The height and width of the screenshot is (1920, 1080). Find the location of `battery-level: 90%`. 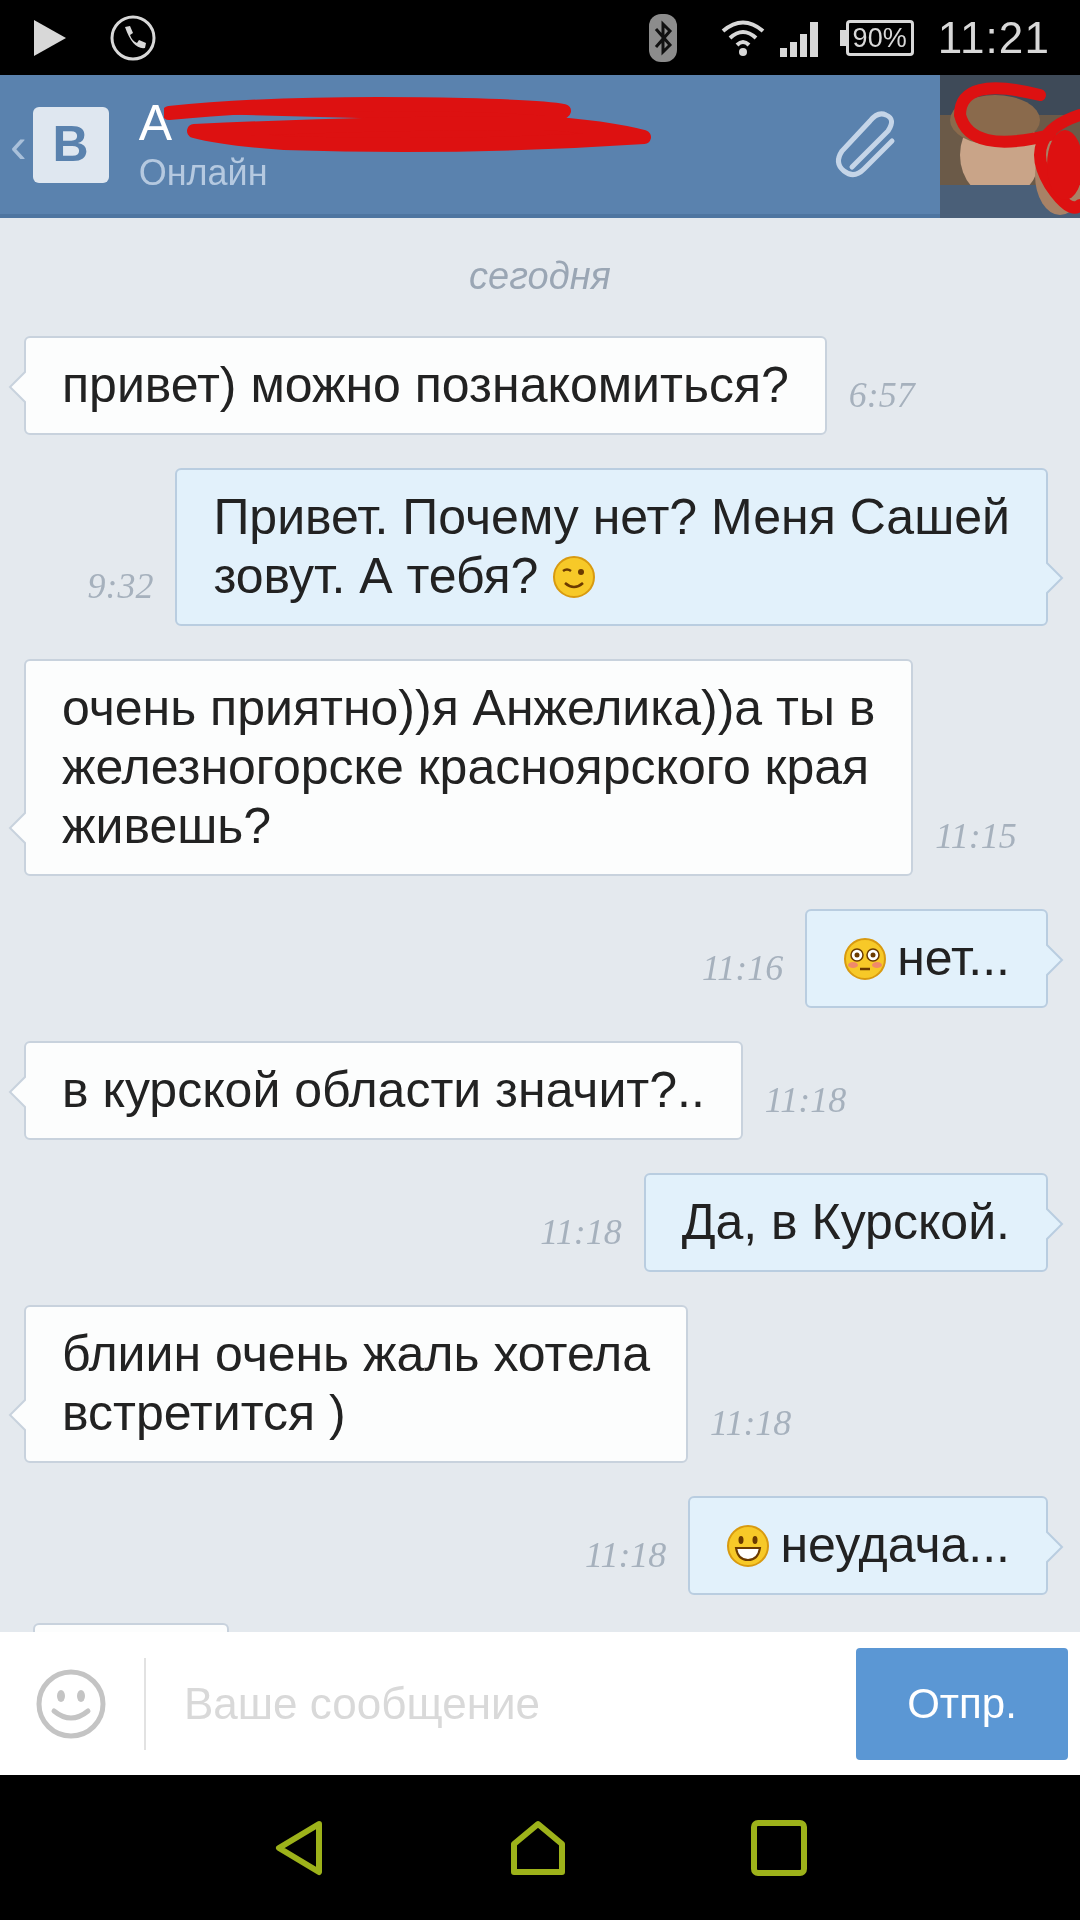

battery-level: 90% is located at coordinates (879, 37).